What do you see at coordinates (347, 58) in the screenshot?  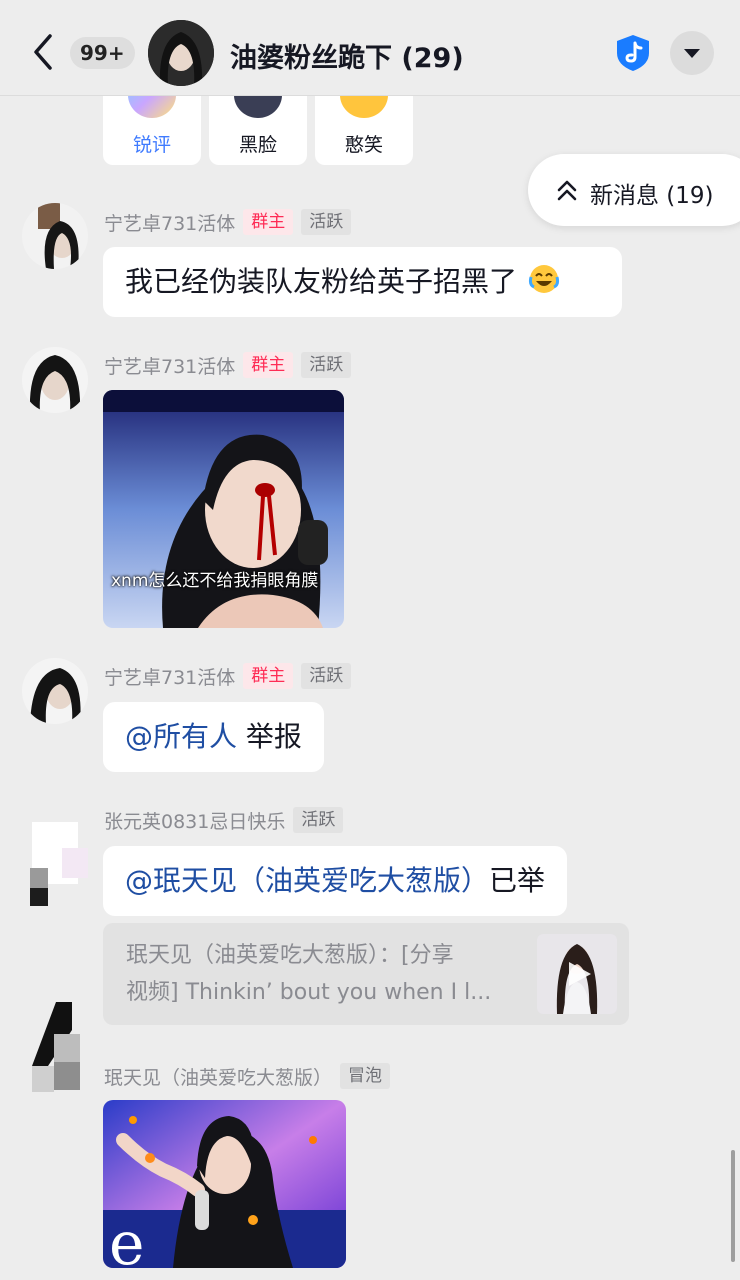 I see `group-title: 油婆粉丝跪下 (29)` at bounding box center [347, 58].